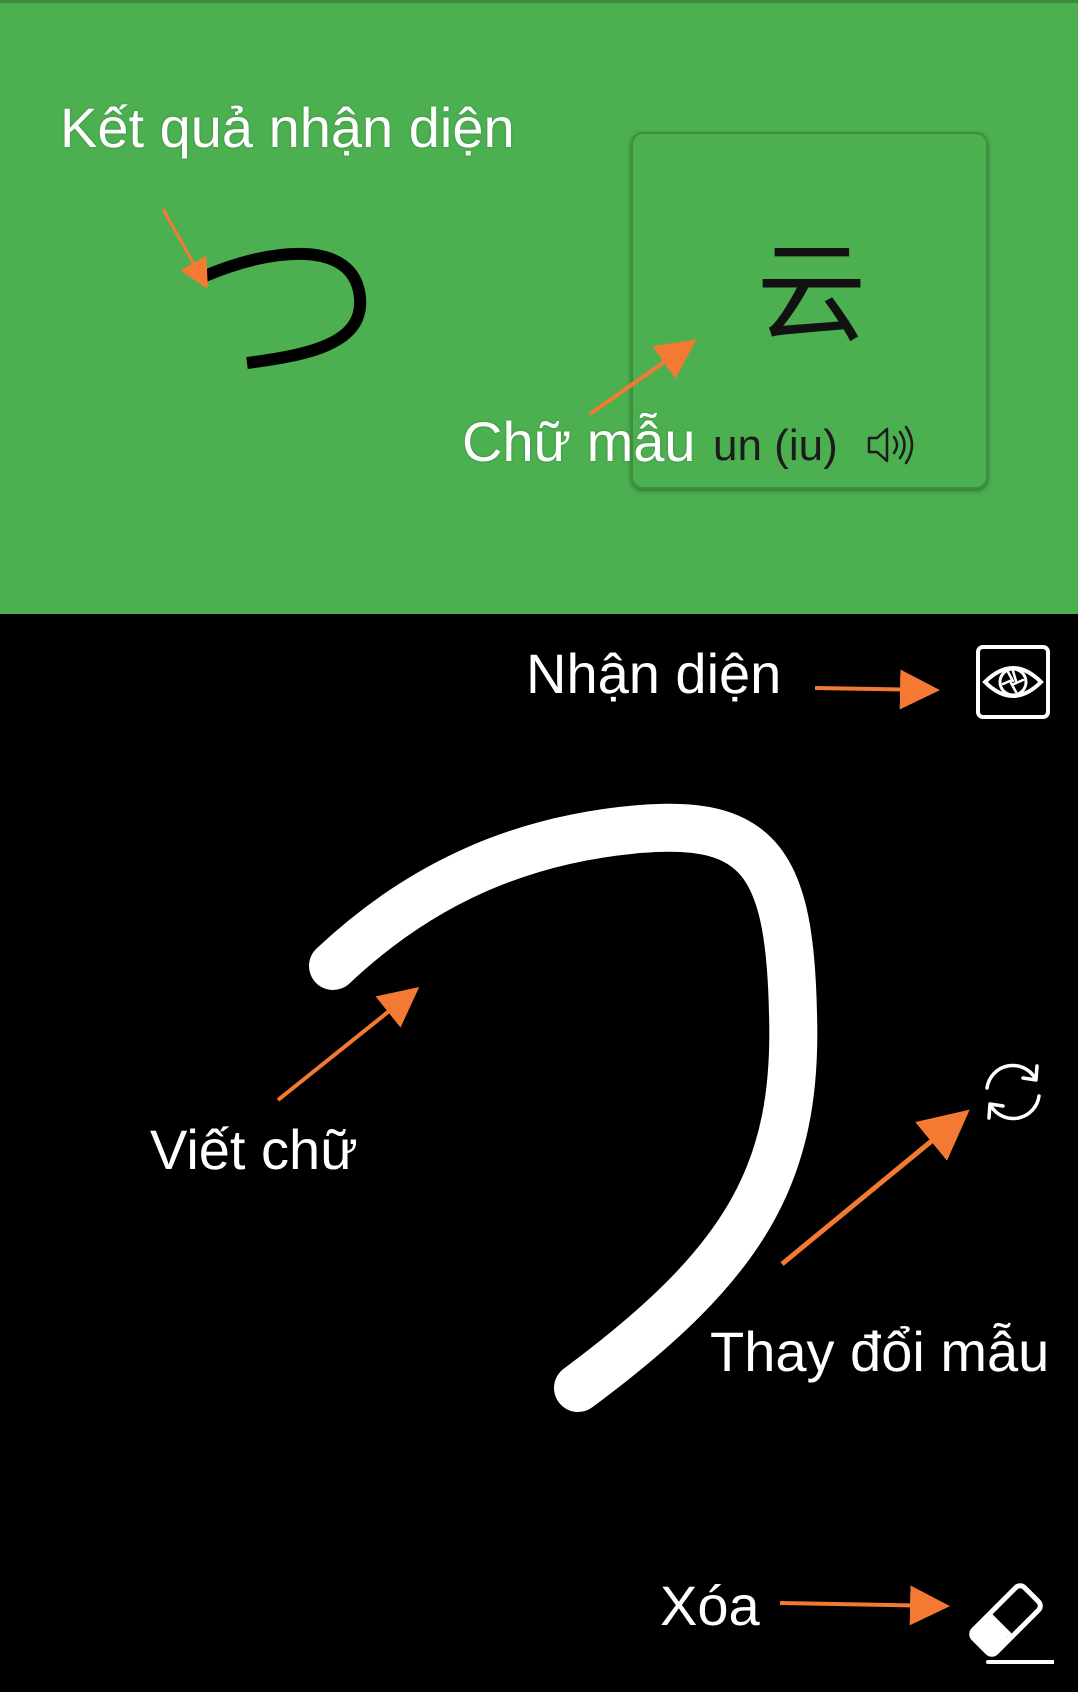  I want to click on eye-icon, so click(1013, 682).